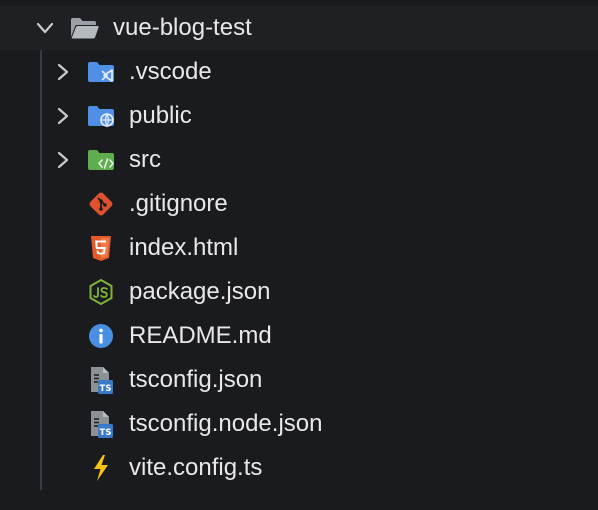  Describe the element at coordinates (299, 204) in the screenshot. I see `tree-item-file-gitignore: .gitignore` at that location.